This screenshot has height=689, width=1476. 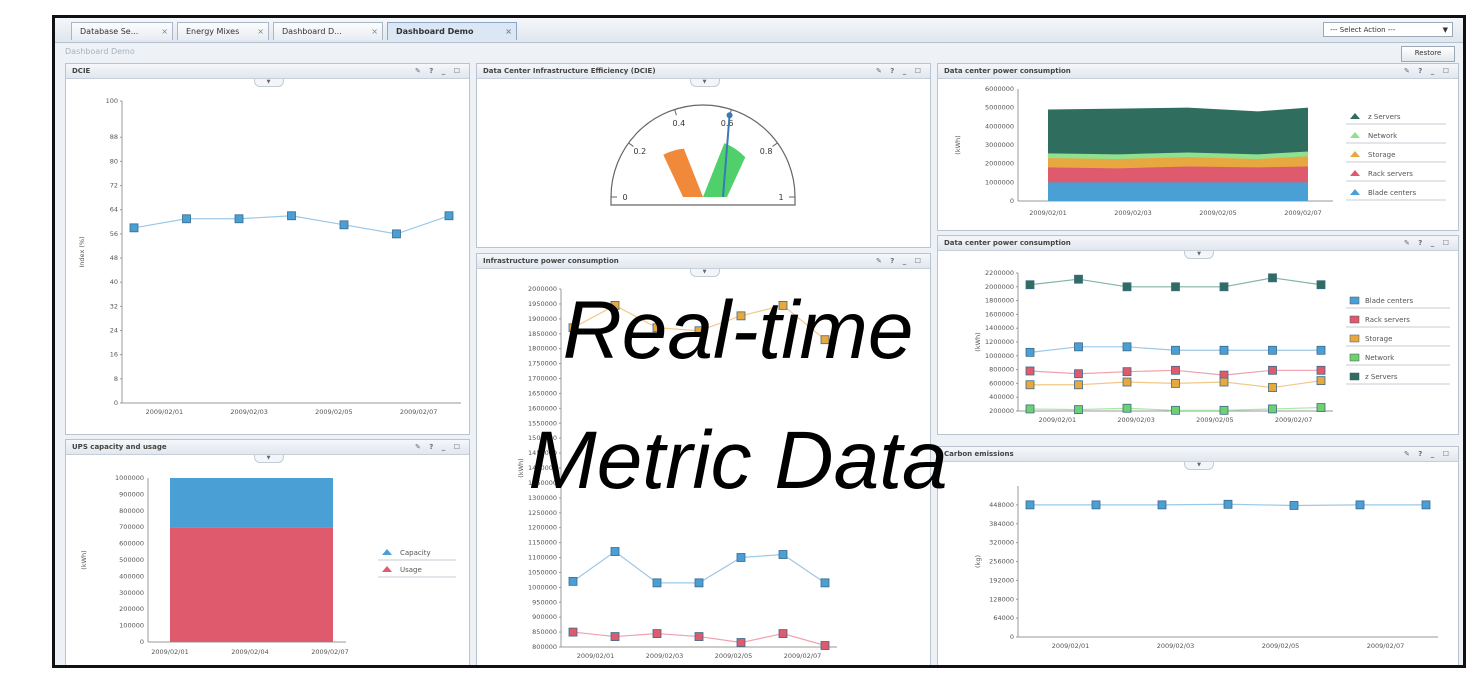 What do you see at coordinates (542, 528) in the screenshot?
I see `y-tick-label: 1200000` at bounding box center [542, 528].